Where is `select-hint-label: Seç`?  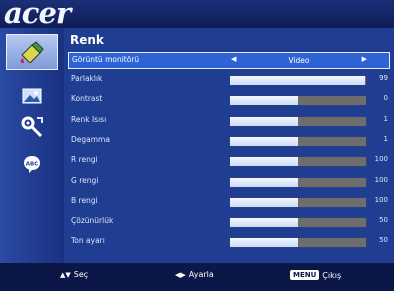 select-hint-label: Seç is located at coordinates (81, 274).